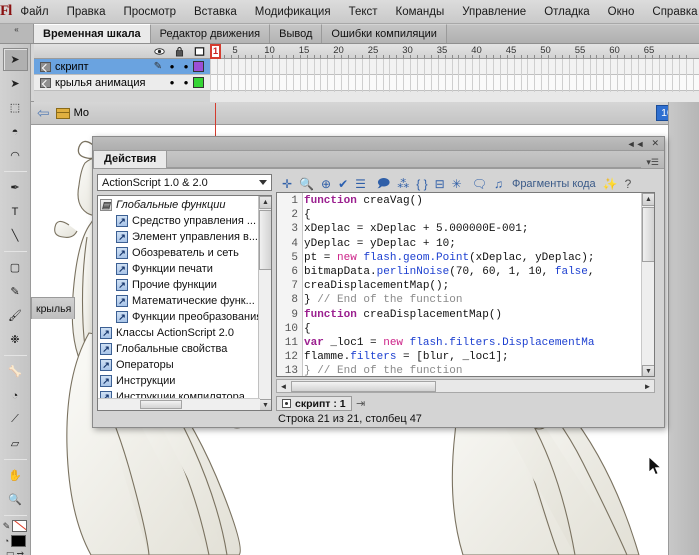 The height and width of the screenshot is (555, 699). I want to click on menu-item-0: Файл, so click(34, 12).